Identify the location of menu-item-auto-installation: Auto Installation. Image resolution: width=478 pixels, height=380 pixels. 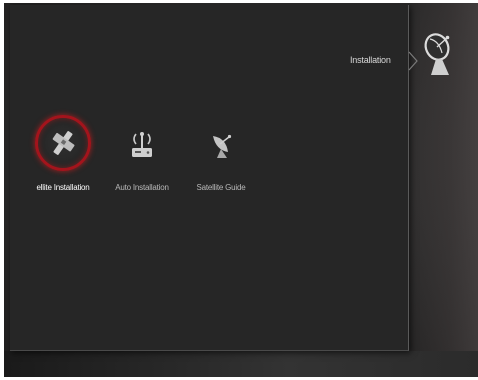
(142, 157).